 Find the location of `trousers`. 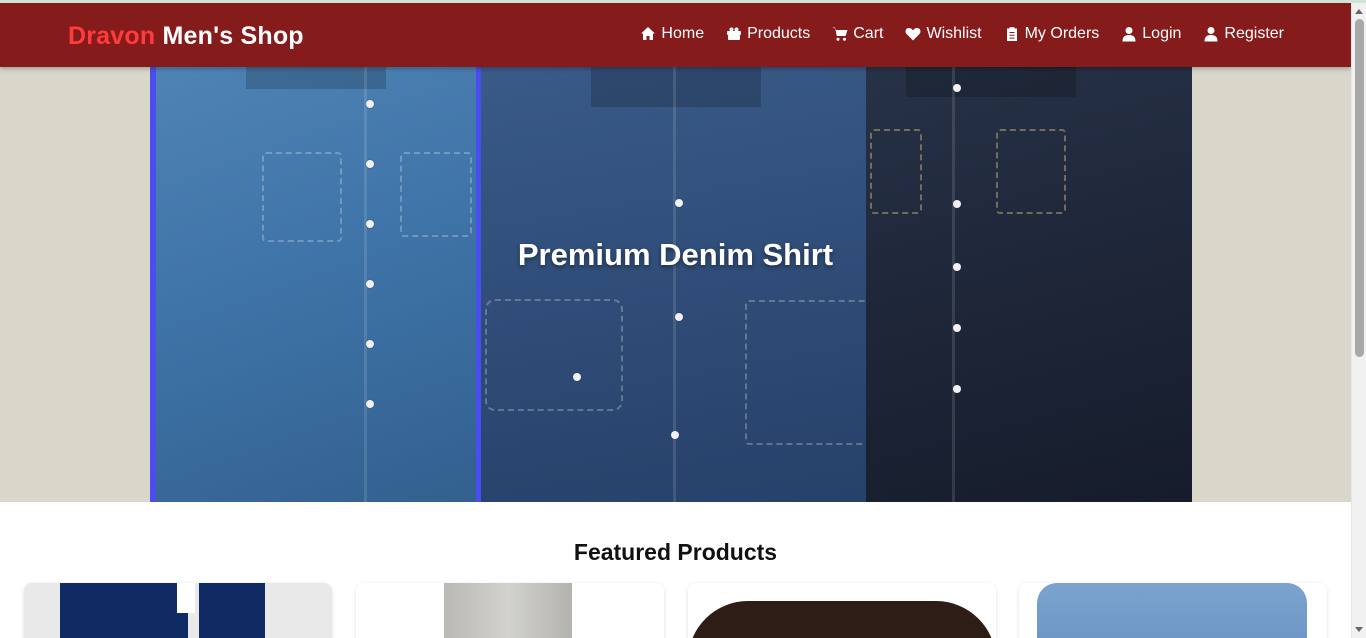

trousers is located at coordinates (508, 610).